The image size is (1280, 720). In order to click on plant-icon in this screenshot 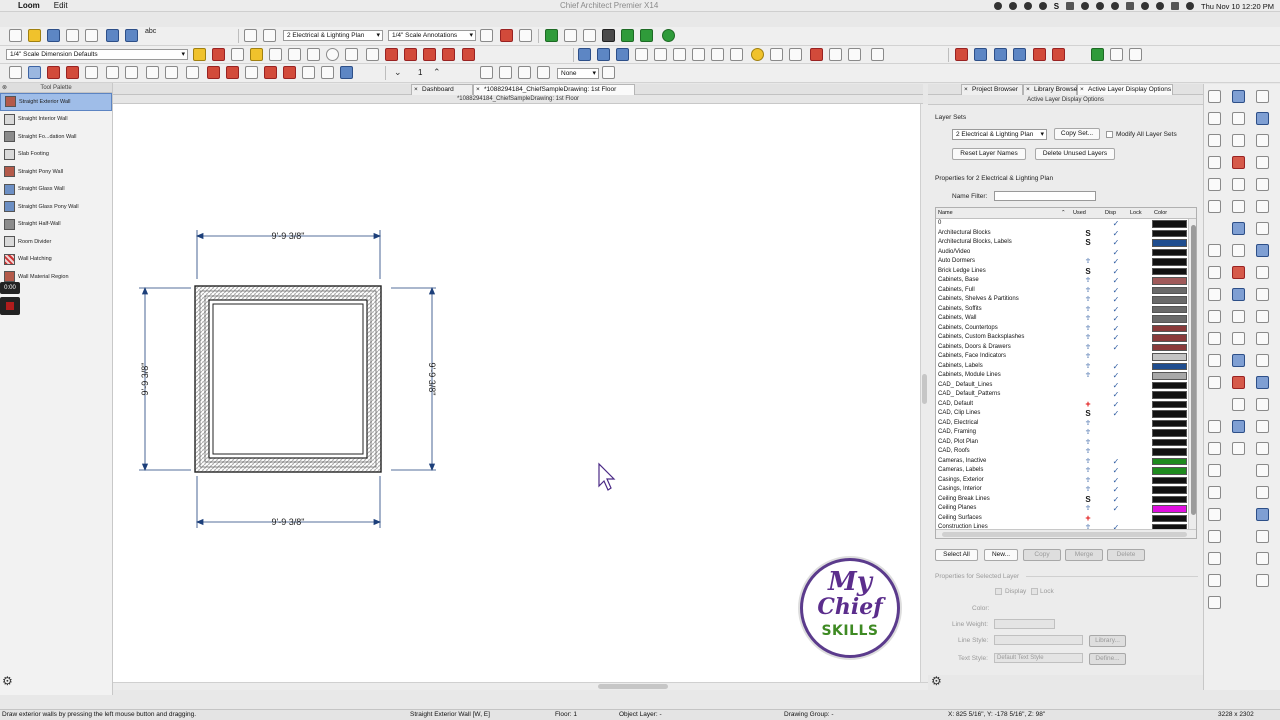, I will do `click(668, 35)`.